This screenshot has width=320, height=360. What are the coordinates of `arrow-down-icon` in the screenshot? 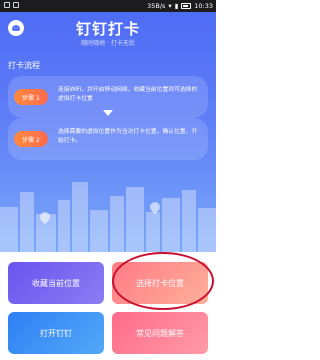 It's located at (108, 113).